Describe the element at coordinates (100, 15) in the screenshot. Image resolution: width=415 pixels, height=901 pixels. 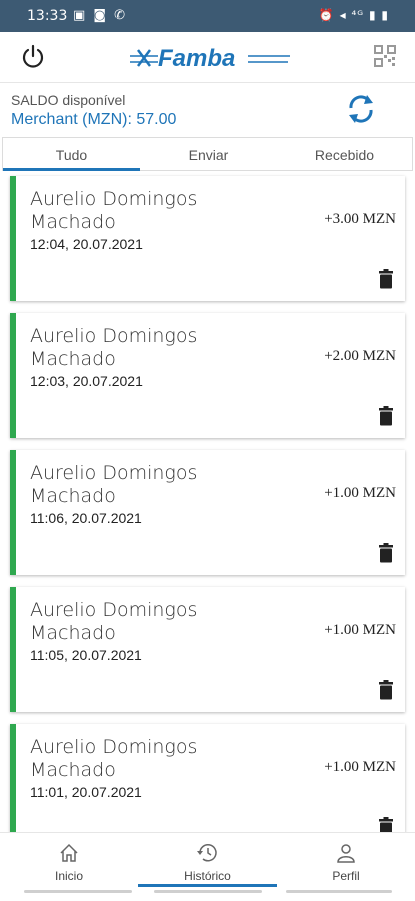
I see `notification-icons: ▣ ◙ ✆` at that location.